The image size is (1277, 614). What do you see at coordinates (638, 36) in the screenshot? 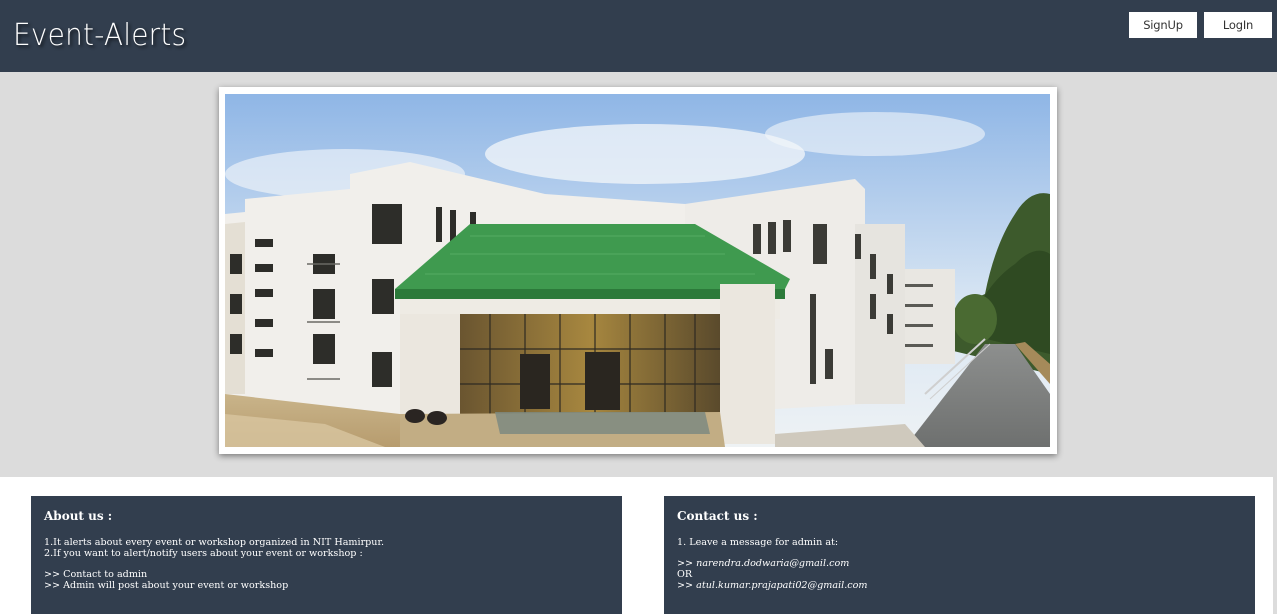
I see `top-navbar: Event-Alerts SignUp LogIn` at bounding box center [638, 36].